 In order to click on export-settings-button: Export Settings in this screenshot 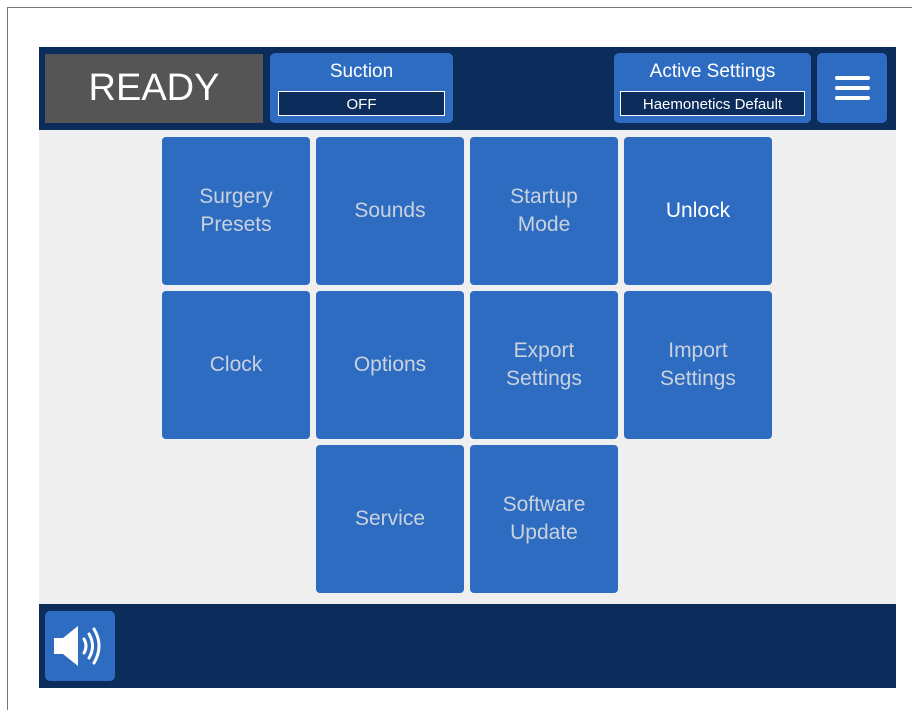, I will do `click(544, 365)`.